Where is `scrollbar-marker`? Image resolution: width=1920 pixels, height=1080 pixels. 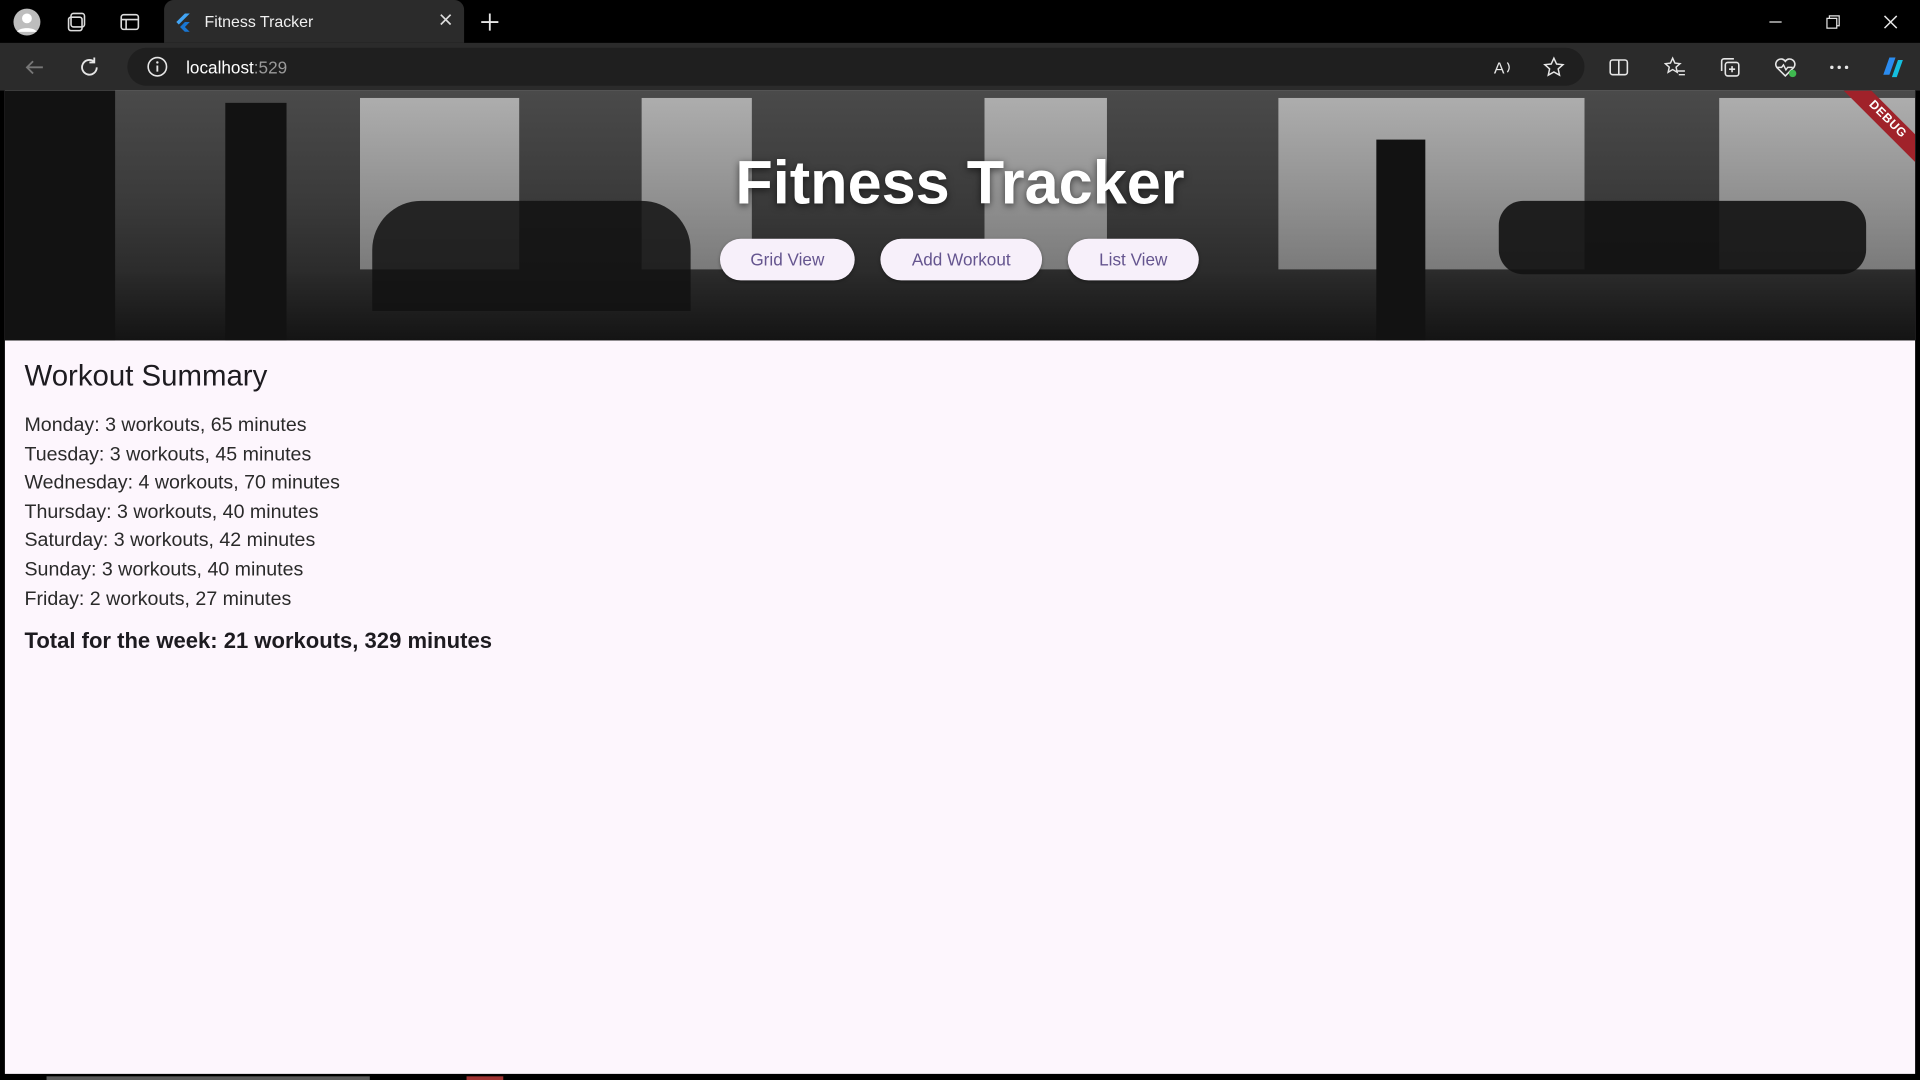 scrollbar-marker is located at coordinates (485, 1078).